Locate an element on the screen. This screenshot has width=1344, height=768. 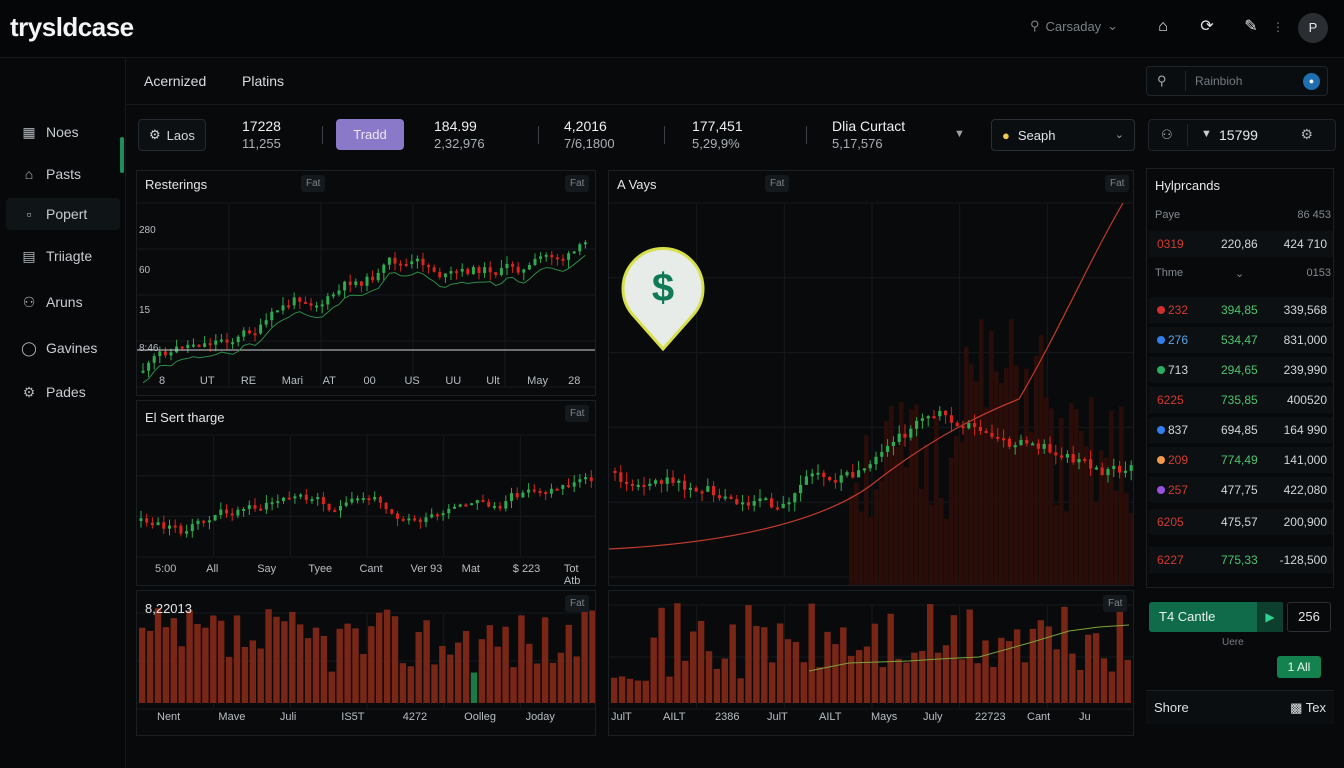
play-icon: ▶ is located at coordinates (1270, 617).